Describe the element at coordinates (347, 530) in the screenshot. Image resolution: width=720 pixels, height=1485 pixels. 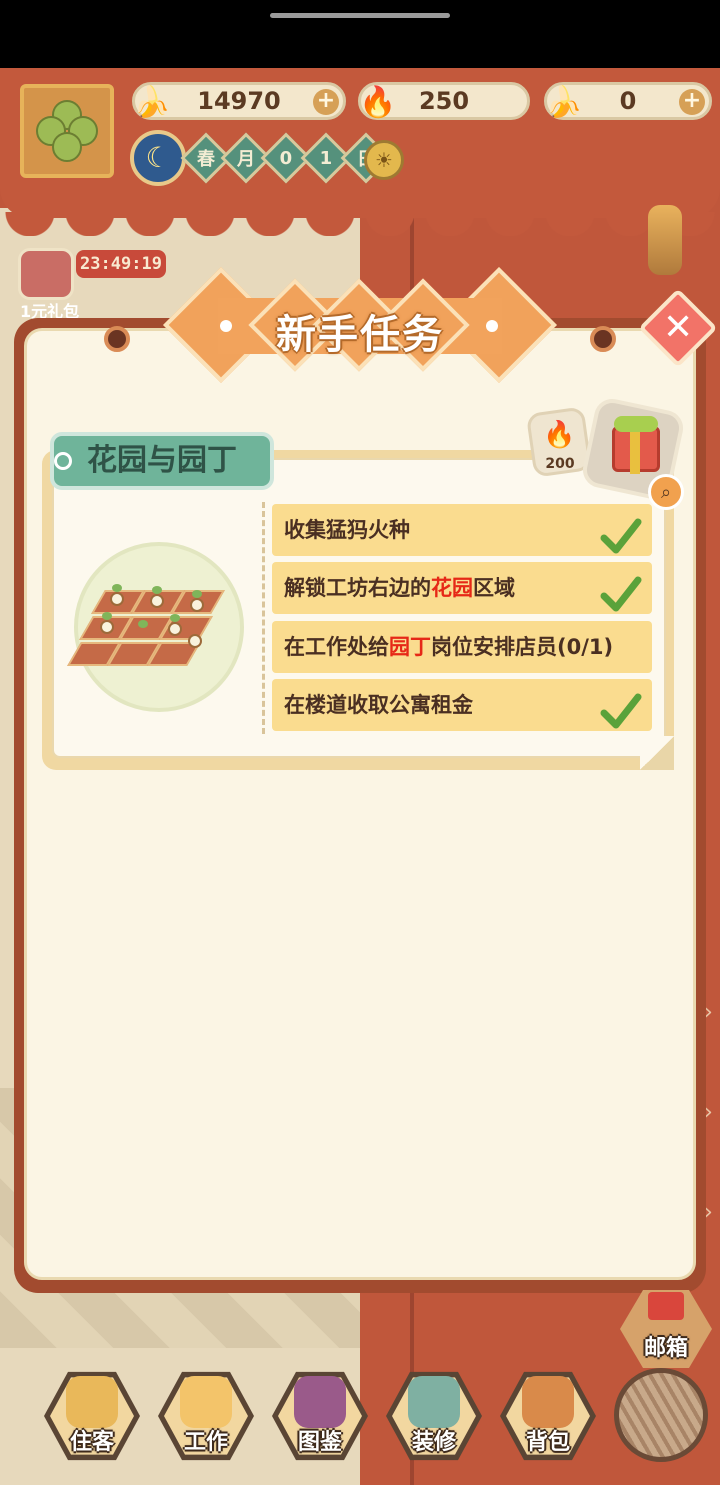
I see `task-text: 收集猛犸火种` at that location.